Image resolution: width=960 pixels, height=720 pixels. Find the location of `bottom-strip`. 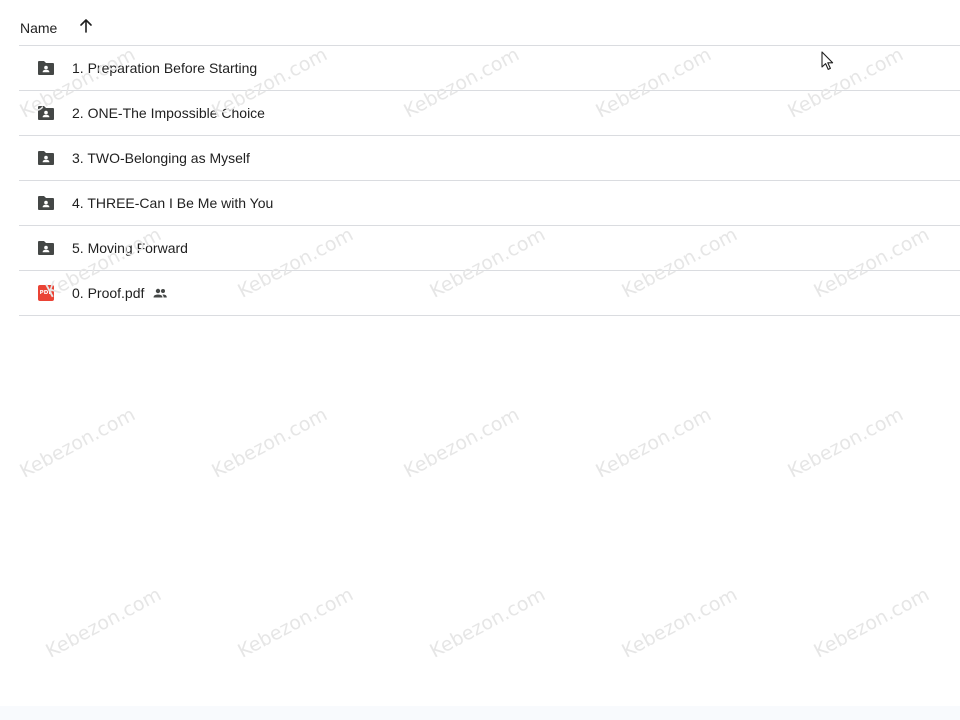

bottom-strip is located at coordinates (480, 713).